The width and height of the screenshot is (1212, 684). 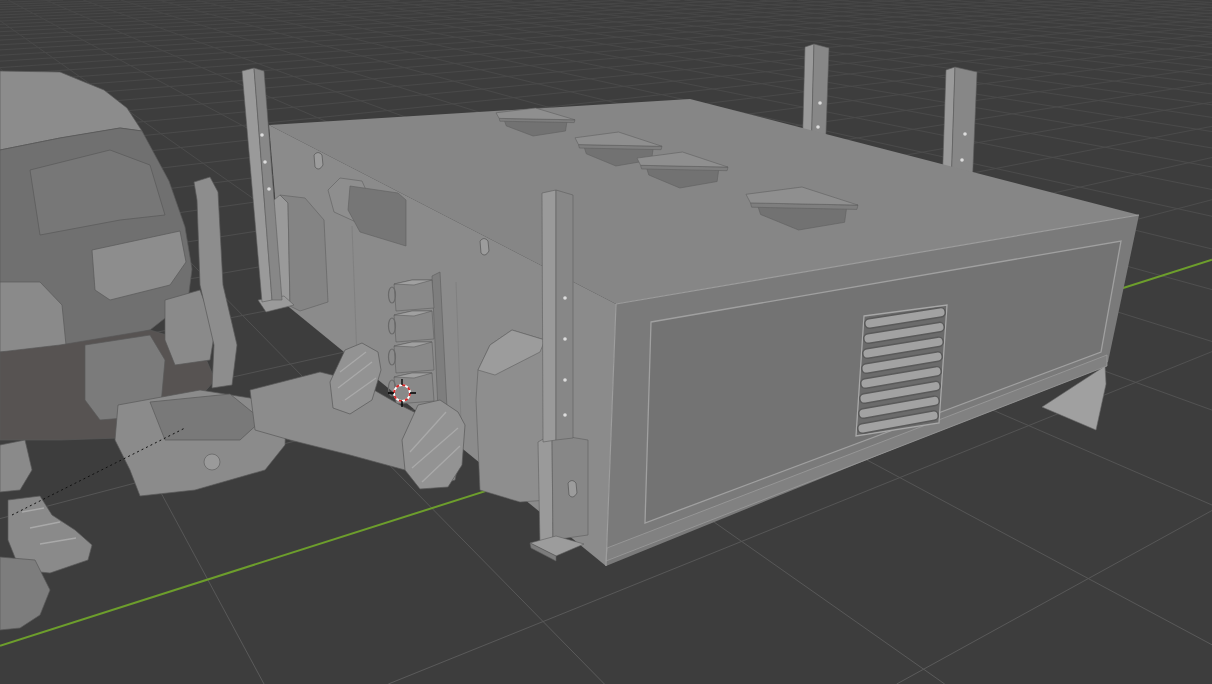 I want to click on support-fin, so click(x=1074, y=398).